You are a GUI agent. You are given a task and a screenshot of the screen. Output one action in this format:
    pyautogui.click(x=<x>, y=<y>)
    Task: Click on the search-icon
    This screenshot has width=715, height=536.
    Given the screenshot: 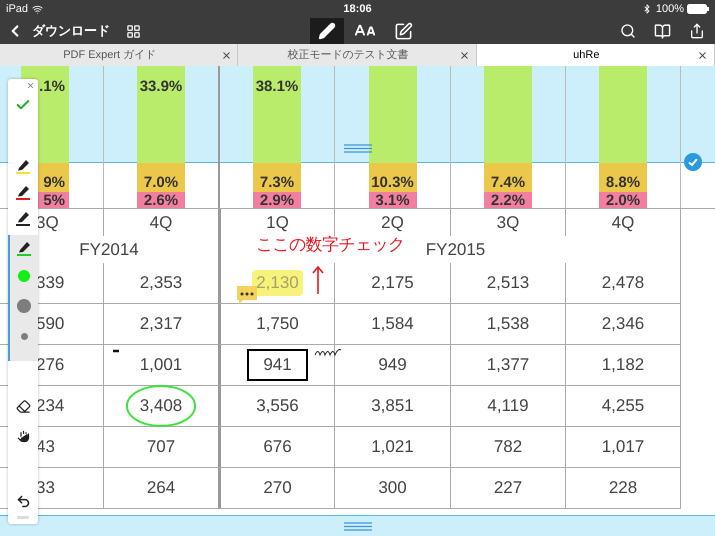 What is the action you would take?
    pyautogui.click(x=628, y=31)
    